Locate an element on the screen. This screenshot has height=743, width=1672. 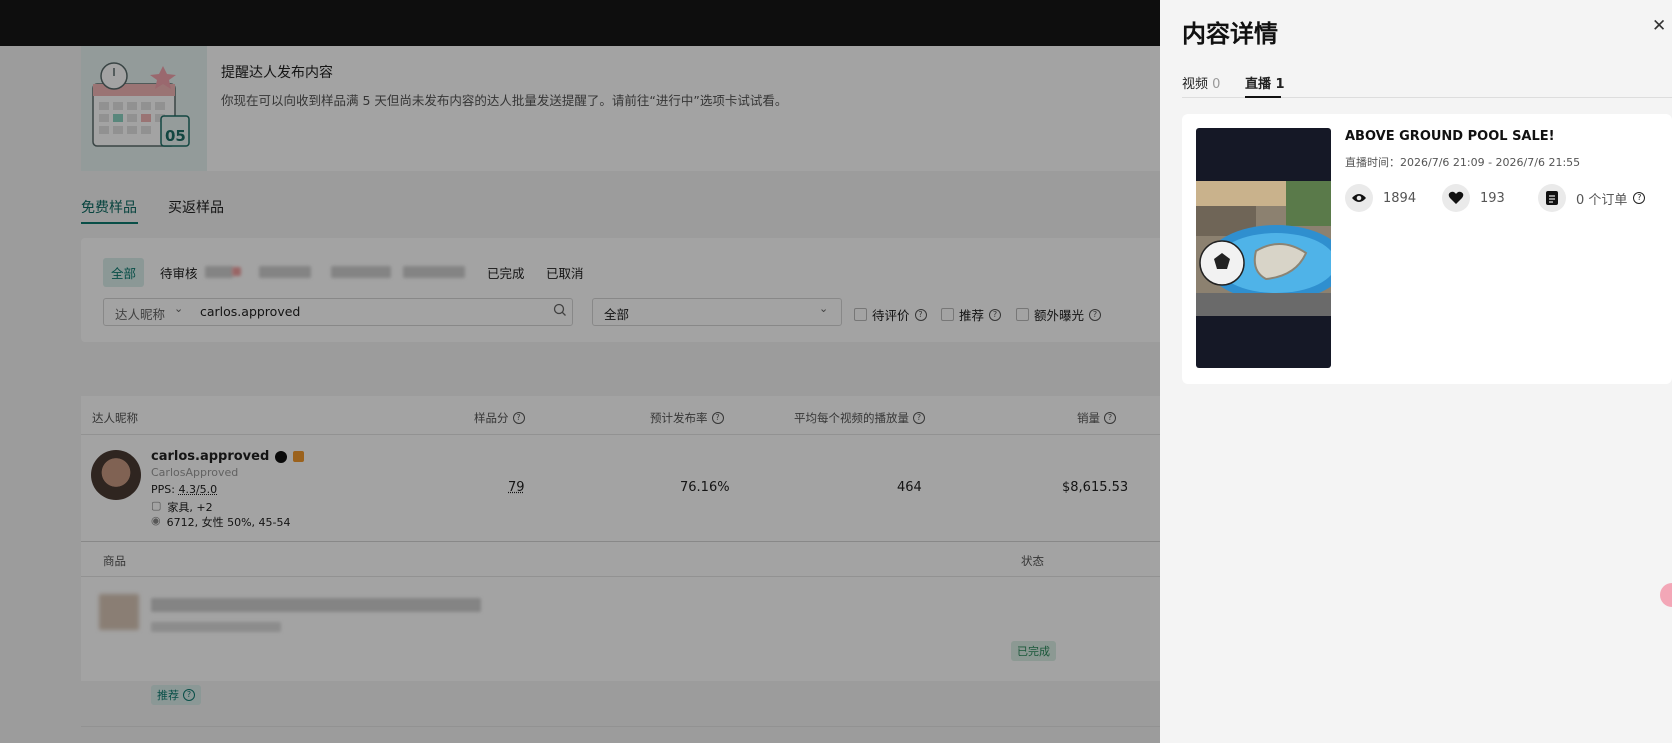
drawer-title: 内容详情 is located at coordinates (1230, 34).